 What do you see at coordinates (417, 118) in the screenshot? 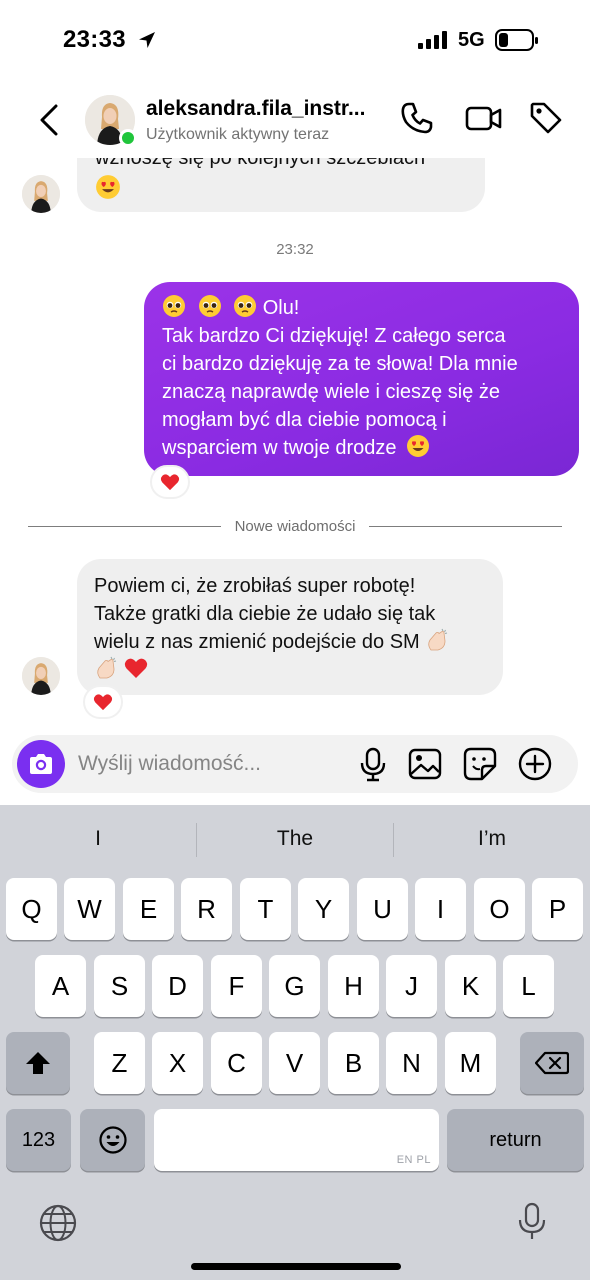
I see `phone-icon` at bounding box center [417, 118].